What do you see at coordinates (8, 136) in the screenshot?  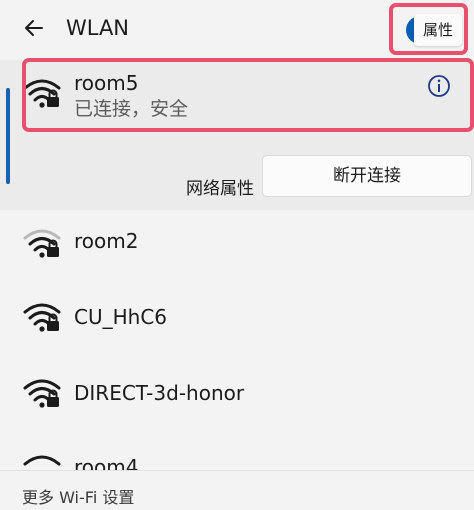 I see `selection-indicator` at bounding box center [8, 136].